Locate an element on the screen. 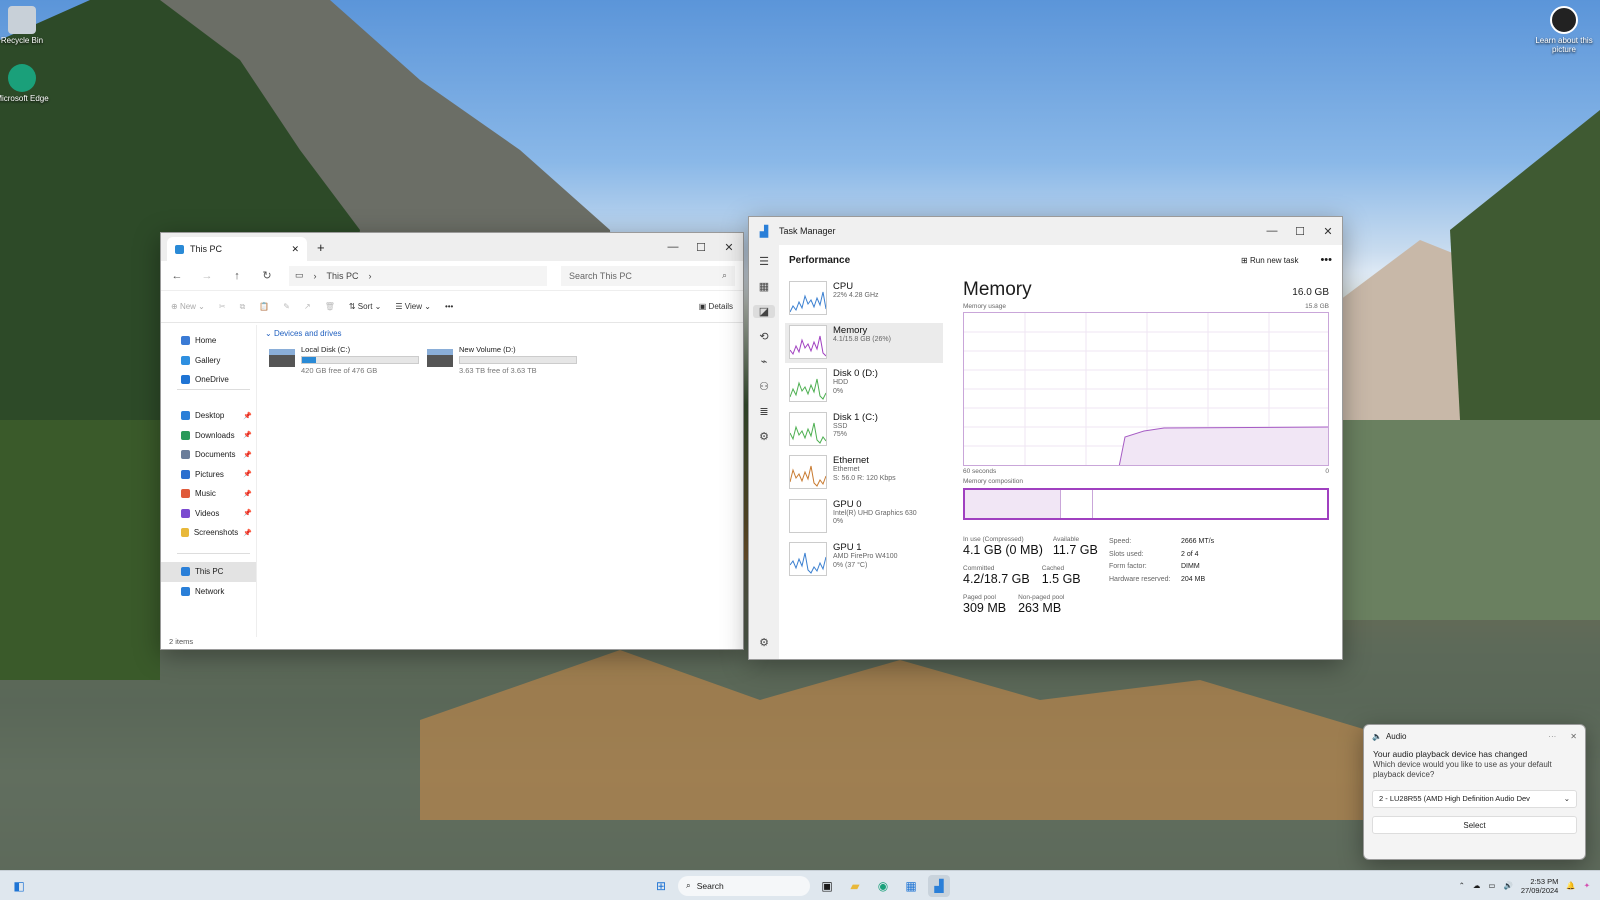  rename-icon: ✎ is located at coordinates (286, 306).